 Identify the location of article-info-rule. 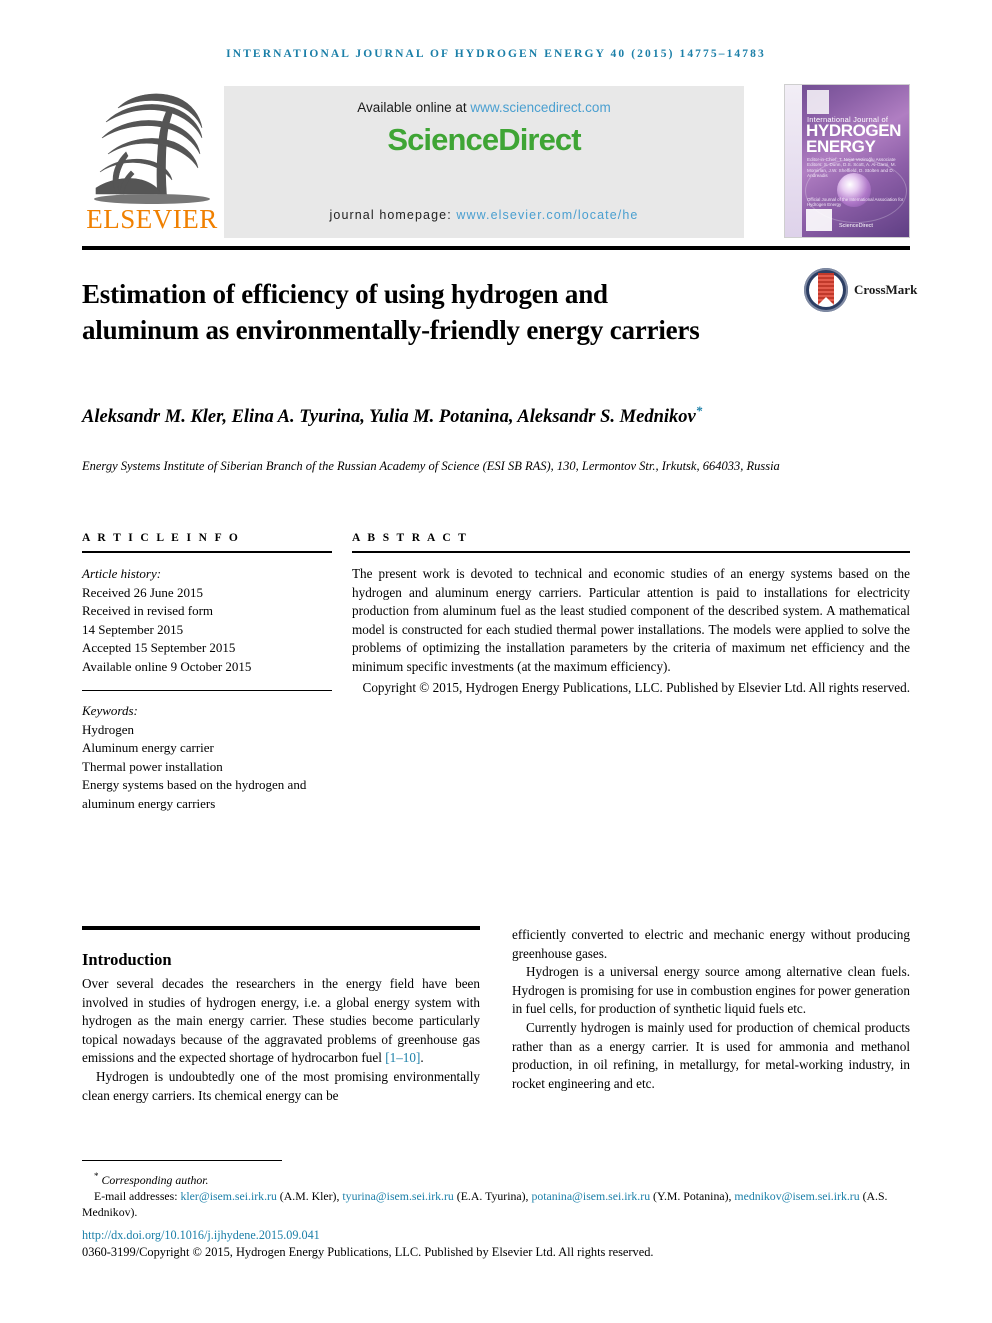
(207, 552).